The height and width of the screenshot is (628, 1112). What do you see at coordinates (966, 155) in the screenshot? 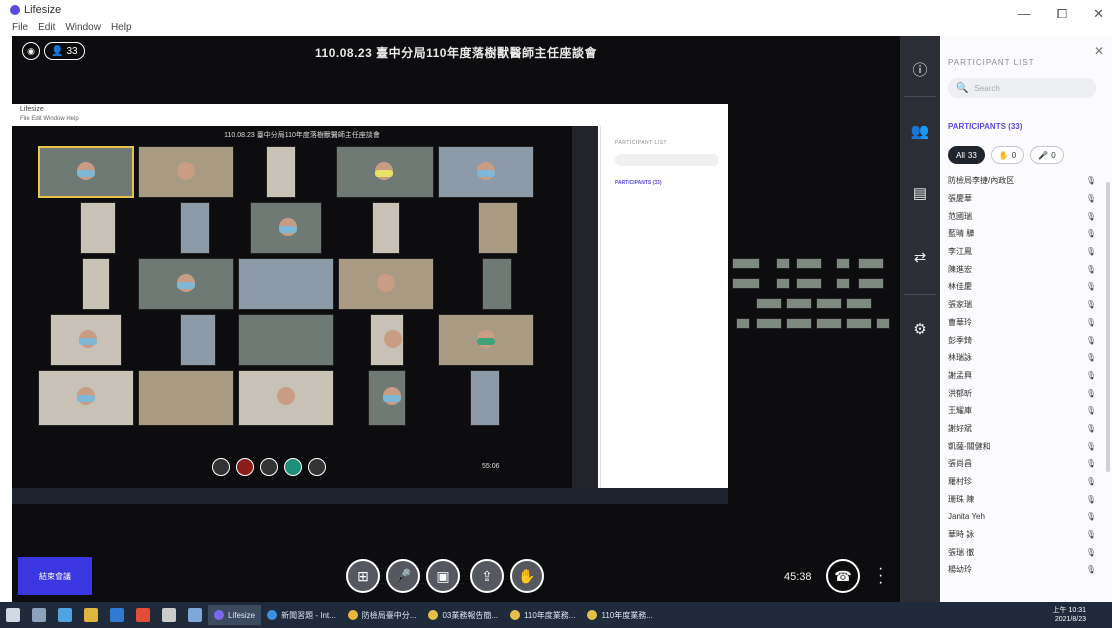
I see `filter-all: All 33` at bounding box center [966, 155].